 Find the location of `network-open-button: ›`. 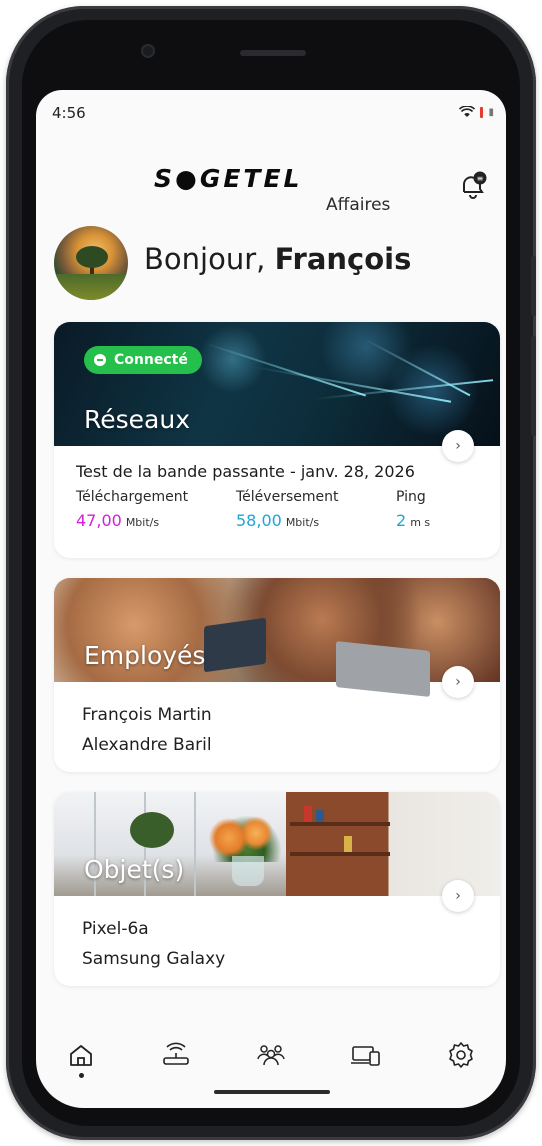

network-open-button: › is located at coordinates (458, 446).